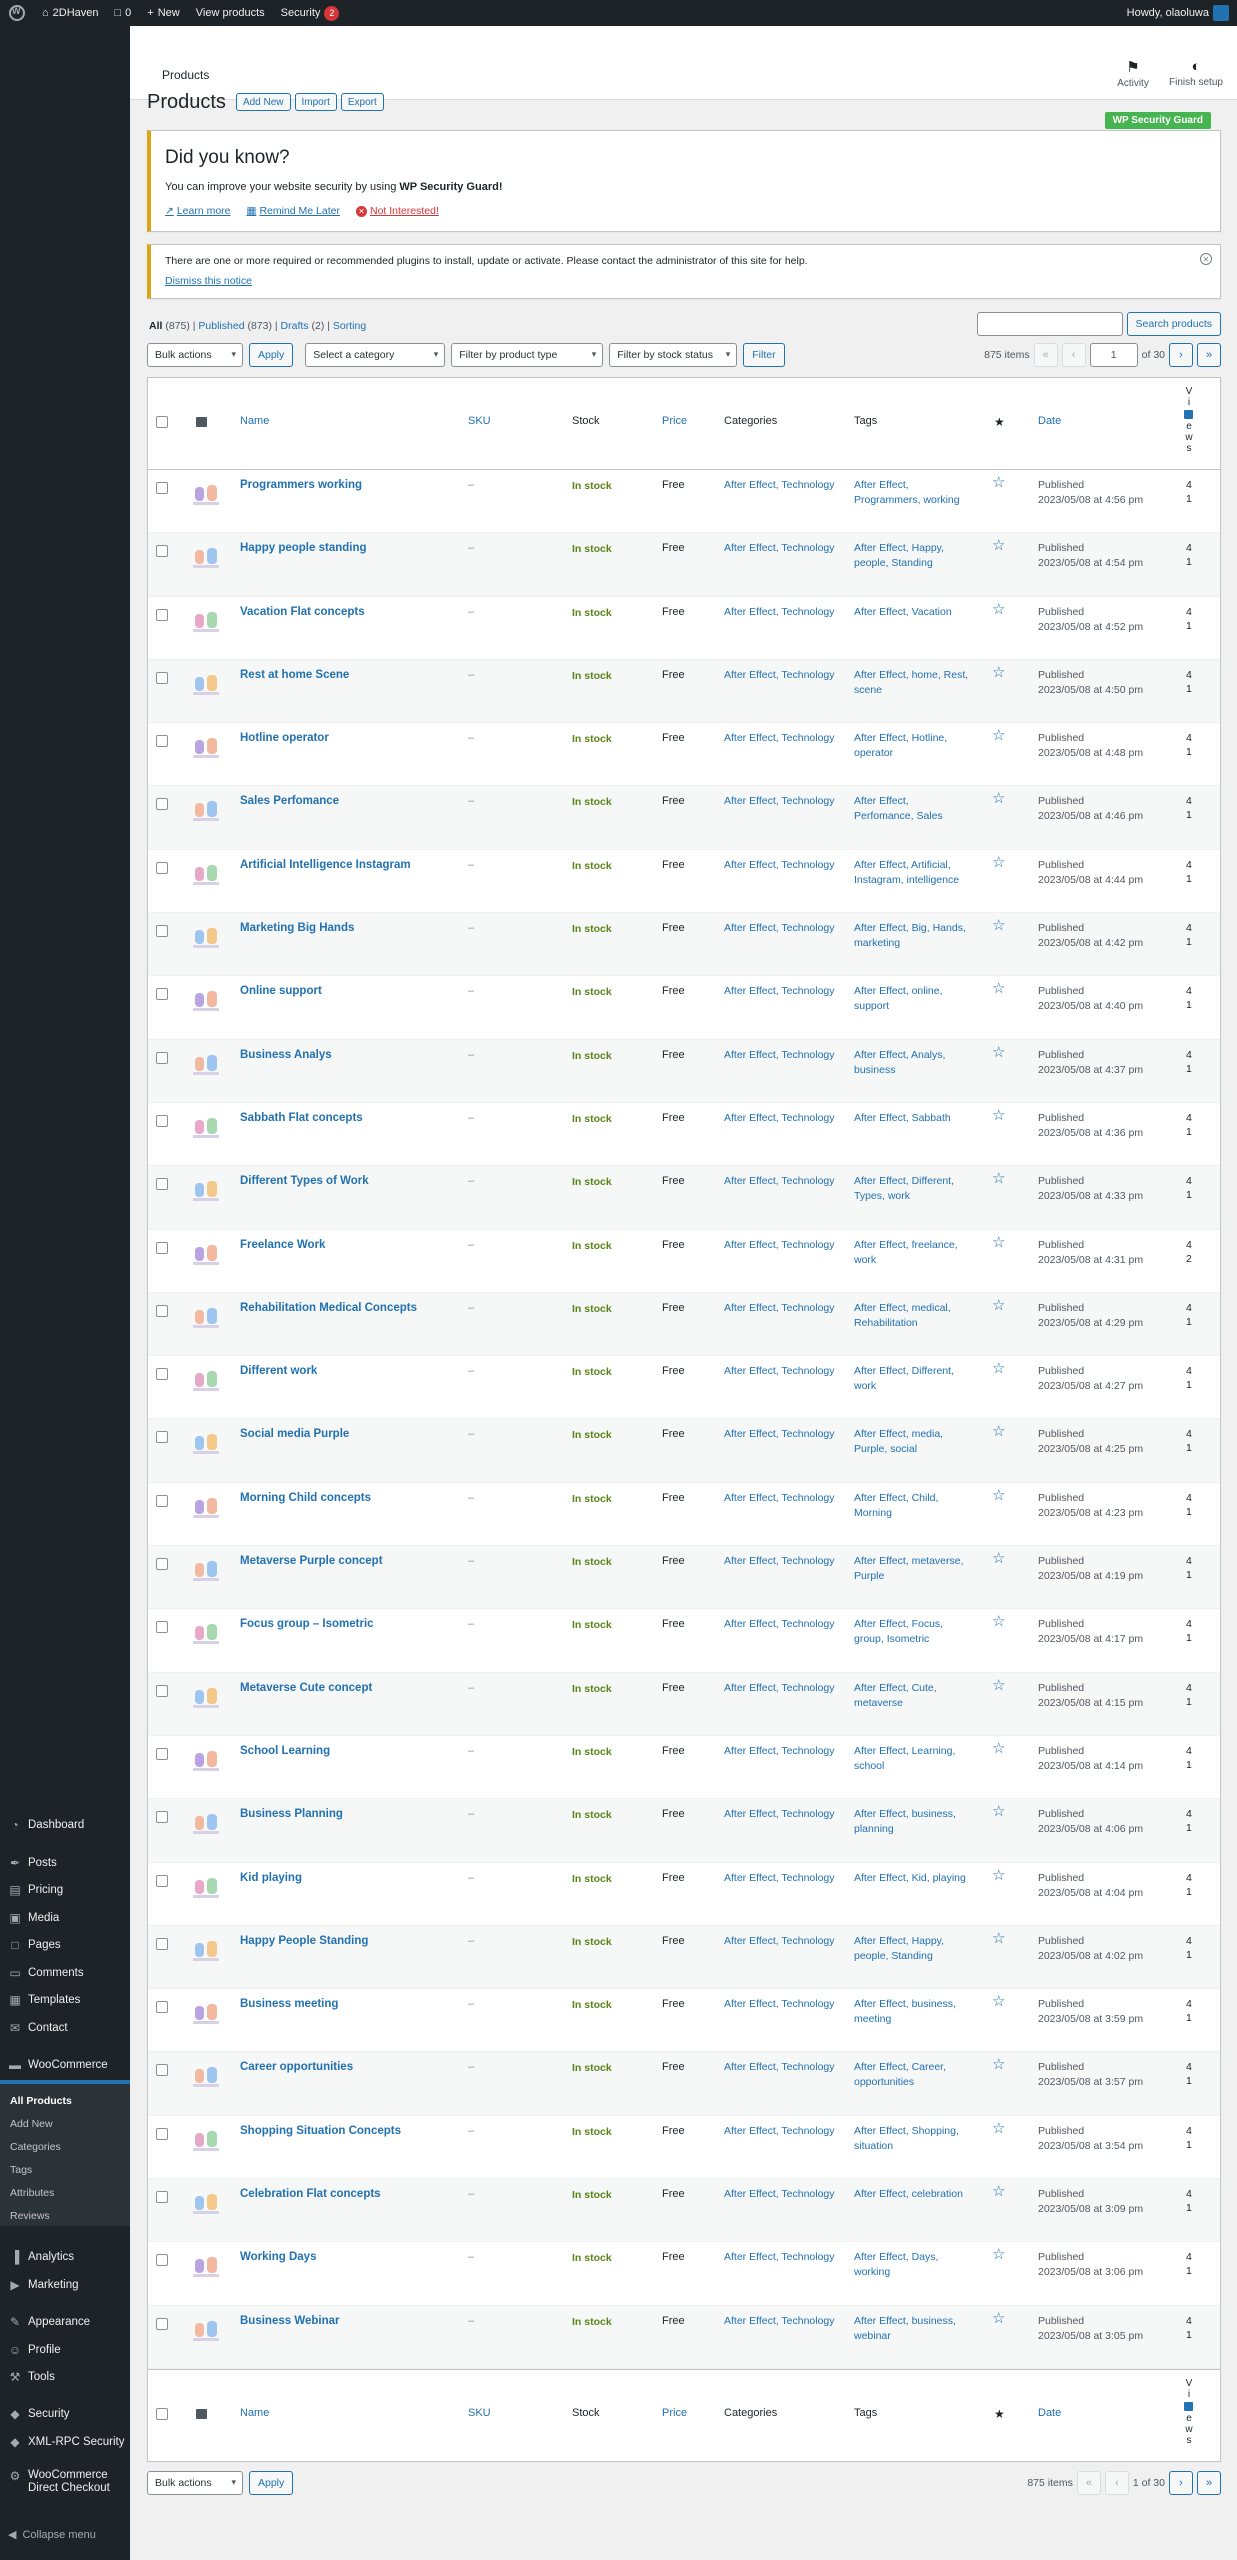  I want to click on submenu-attributes: Attributes, so click(65, 2193).